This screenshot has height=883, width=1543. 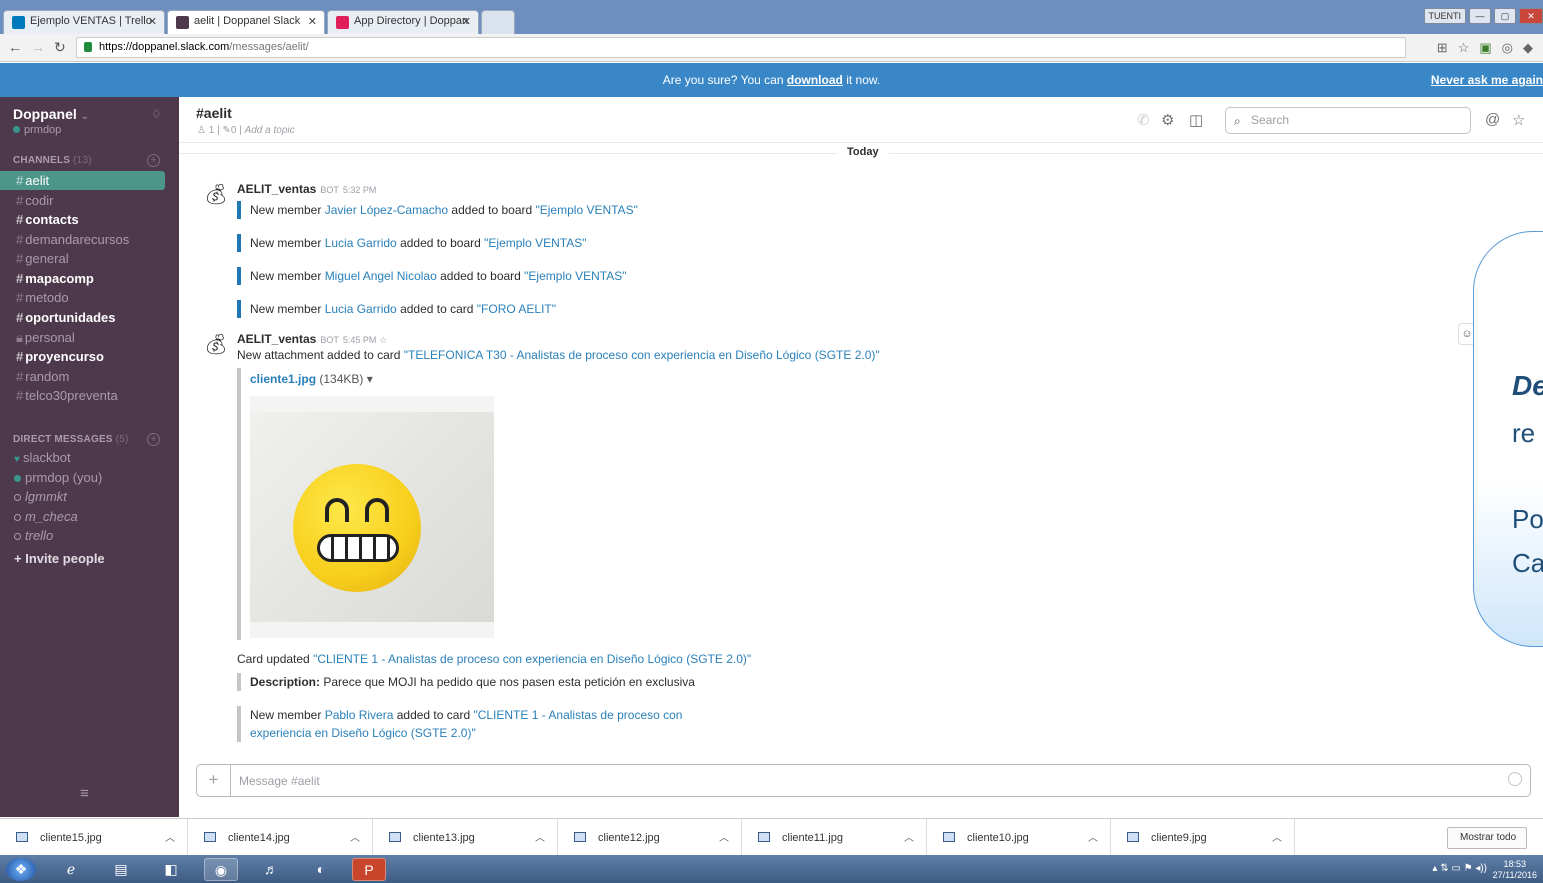 What do you see at coordinates (1459, 868) in the screenshot?
I see `system-tray-icons: ▴ ⇅ ▭ ⚑ ◂))` at bounding box center [1459, 868].